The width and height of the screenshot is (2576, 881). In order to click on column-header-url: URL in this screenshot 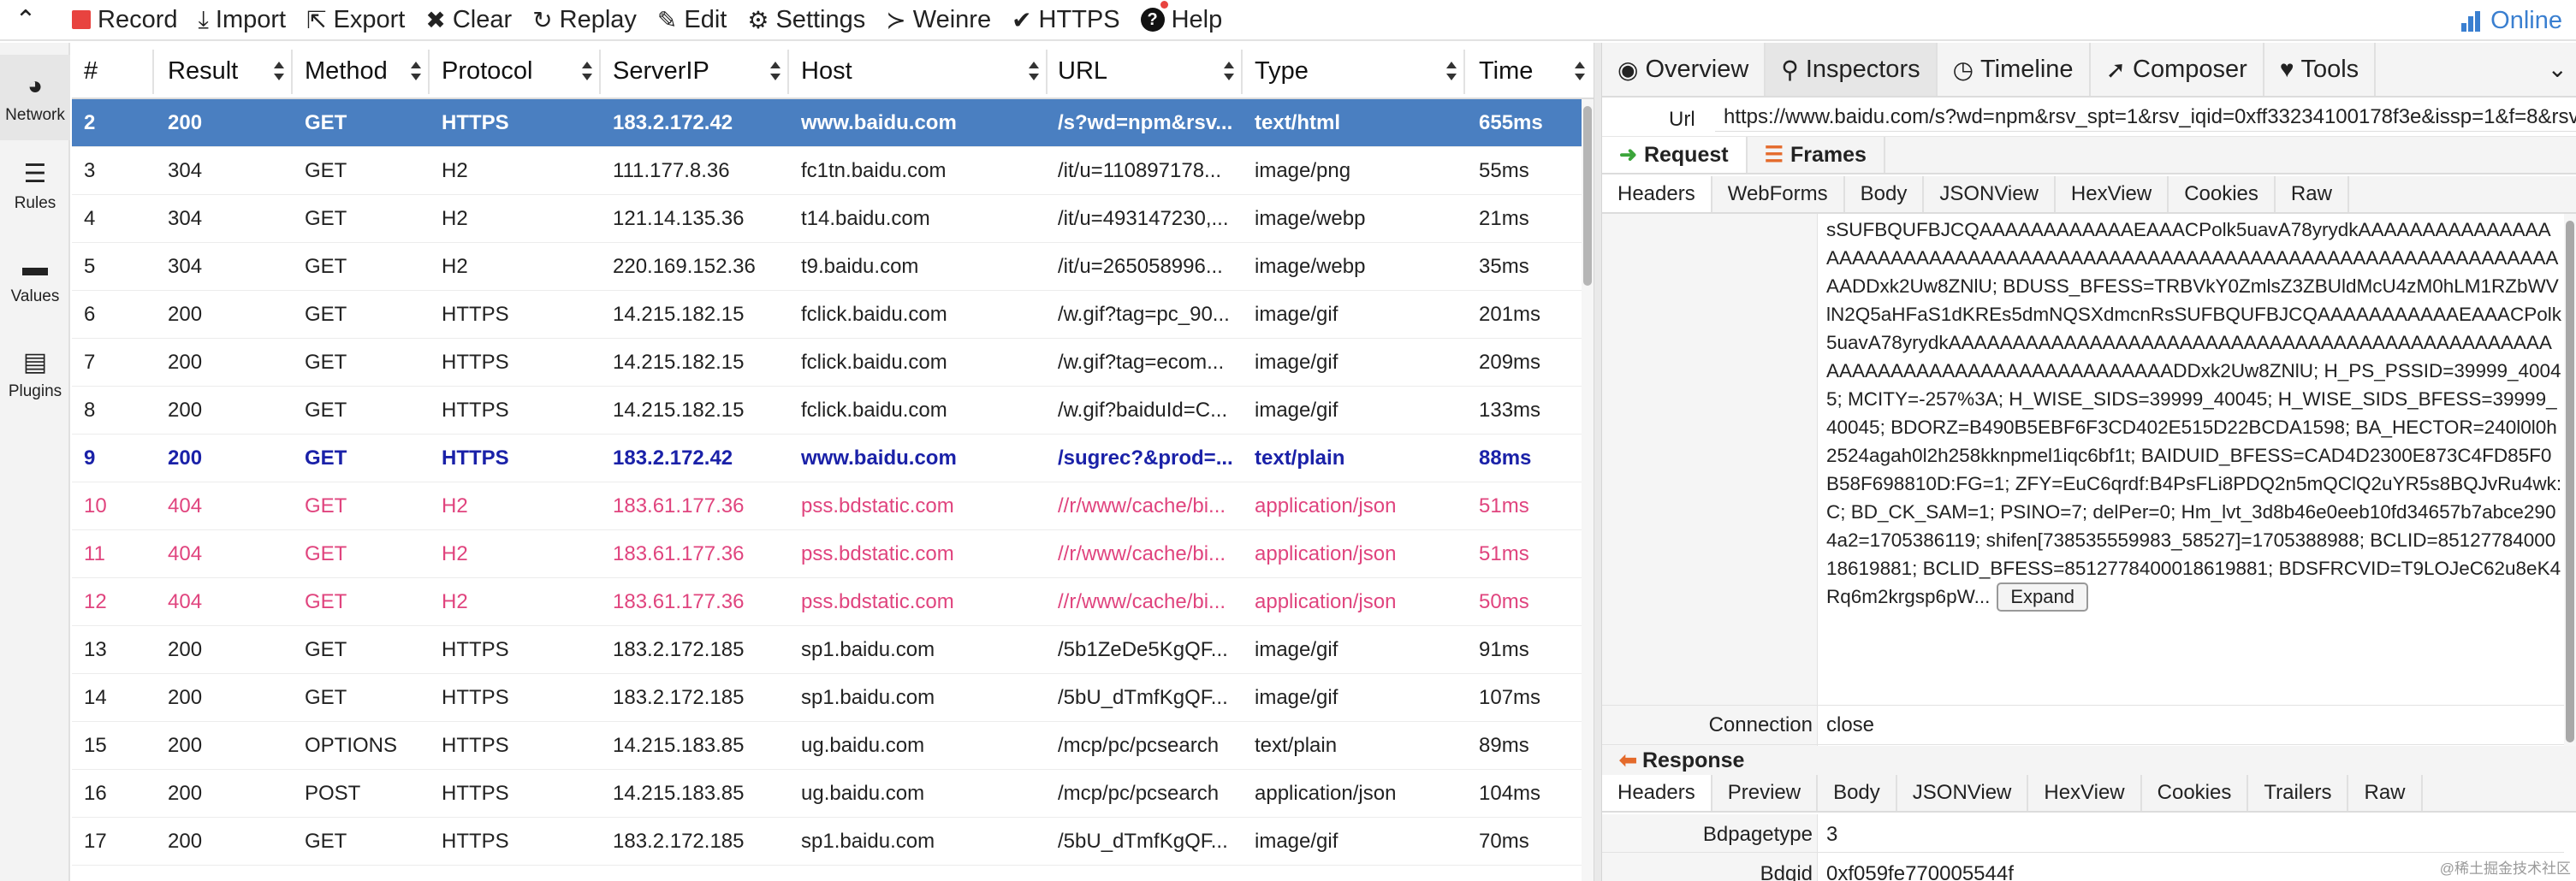, I will do `click(1082, 71)`.